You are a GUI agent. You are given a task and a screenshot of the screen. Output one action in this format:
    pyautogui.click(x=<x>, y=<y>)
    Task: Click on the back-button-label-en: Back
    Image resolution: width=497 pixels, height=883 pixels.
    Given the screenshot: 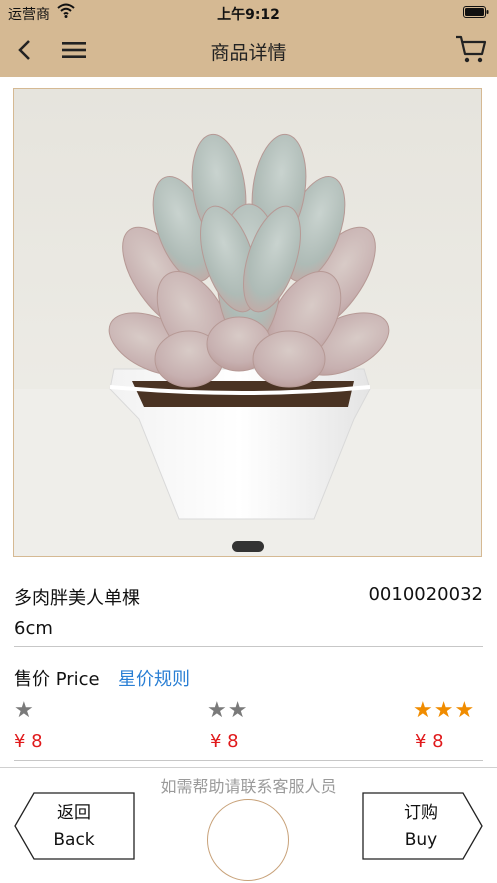 What is the action you would take?
    pyautogui.click(x=74, y=840)
    